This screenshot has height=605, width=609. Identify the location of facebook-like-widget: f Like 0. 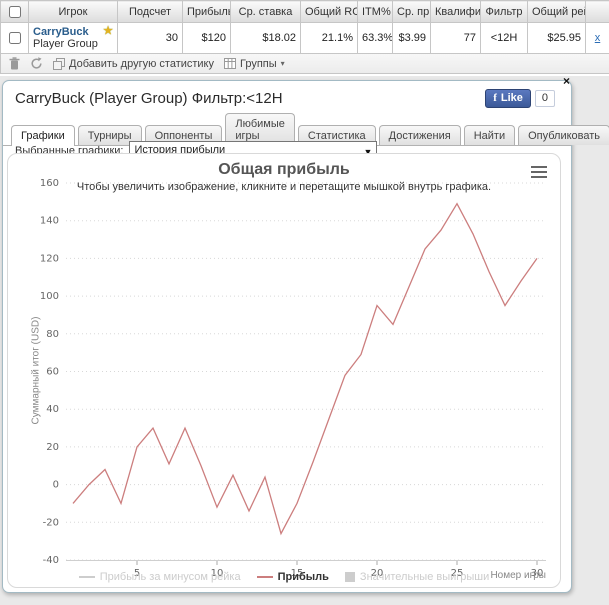
(520, 98).